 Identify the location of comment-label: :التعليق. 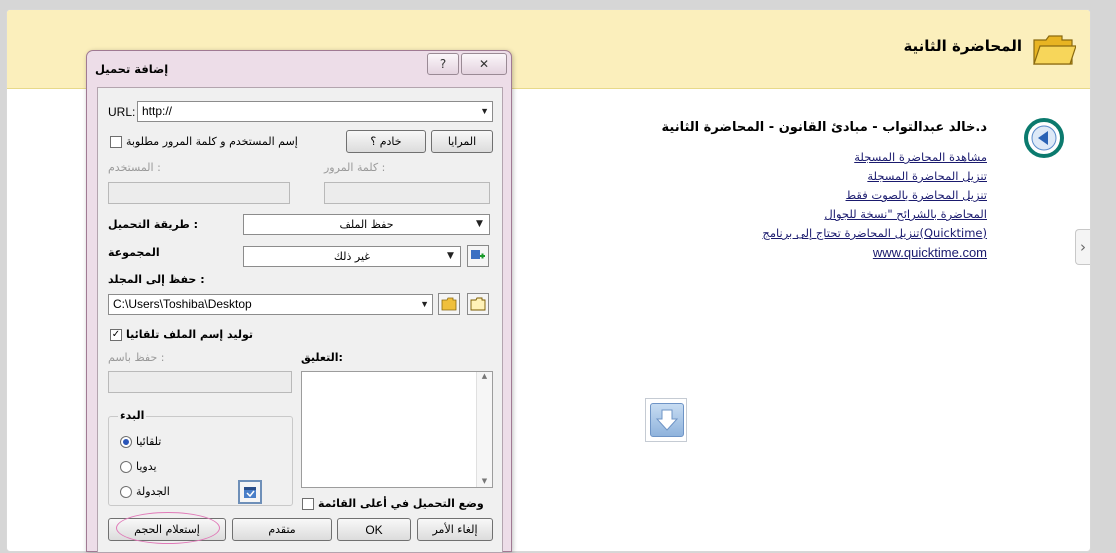
(322, 357).